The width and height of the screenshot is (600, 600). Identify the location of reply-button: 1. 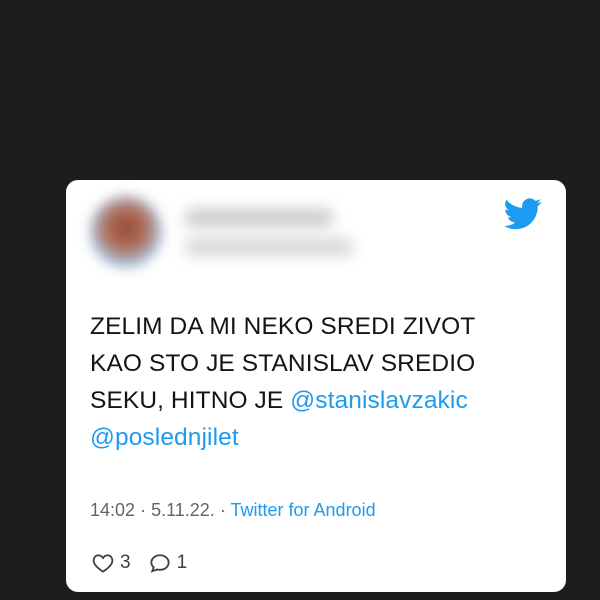
(168, 563).